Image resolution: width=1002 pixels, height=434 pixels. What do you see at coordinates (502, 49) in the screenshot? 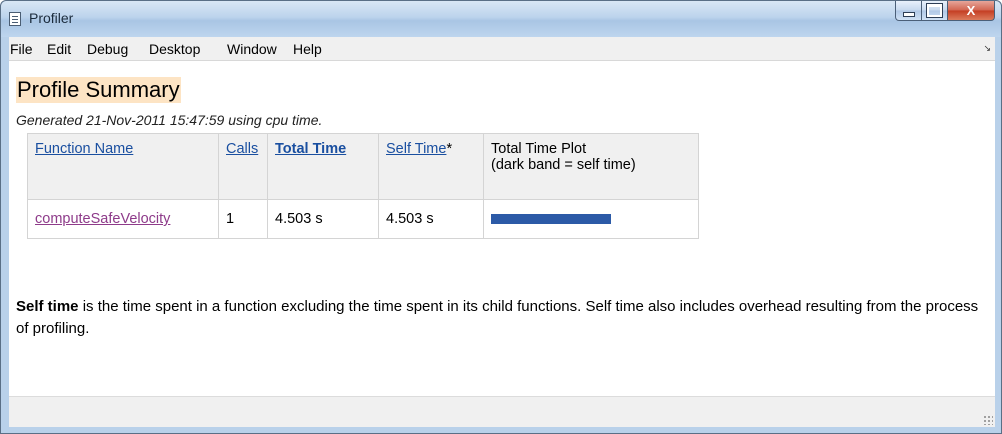
I see `menu-bar: File Edit Debug Desktop Window Help ↘` at bounding box center [502, 49].